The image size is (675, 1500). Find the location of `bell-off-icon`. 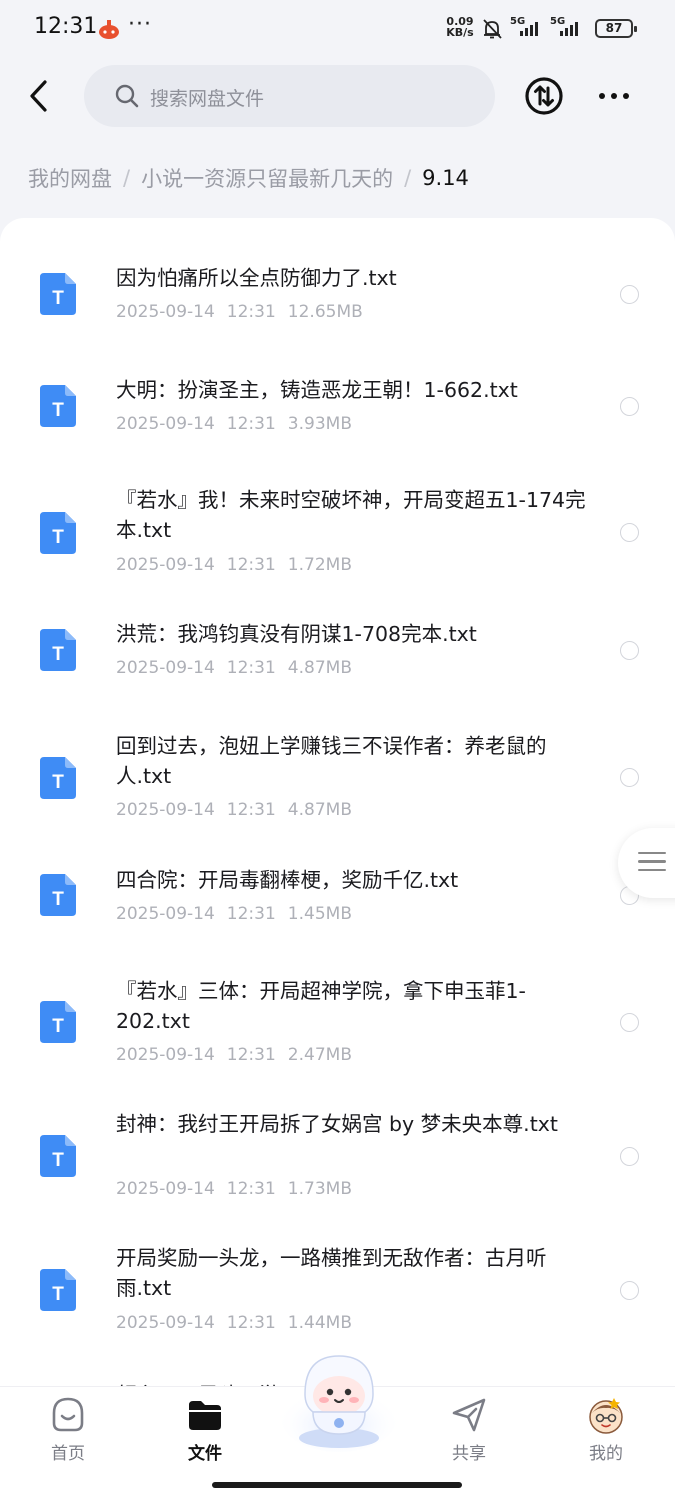

bell-off-icon is located at coordinates (492, 29).